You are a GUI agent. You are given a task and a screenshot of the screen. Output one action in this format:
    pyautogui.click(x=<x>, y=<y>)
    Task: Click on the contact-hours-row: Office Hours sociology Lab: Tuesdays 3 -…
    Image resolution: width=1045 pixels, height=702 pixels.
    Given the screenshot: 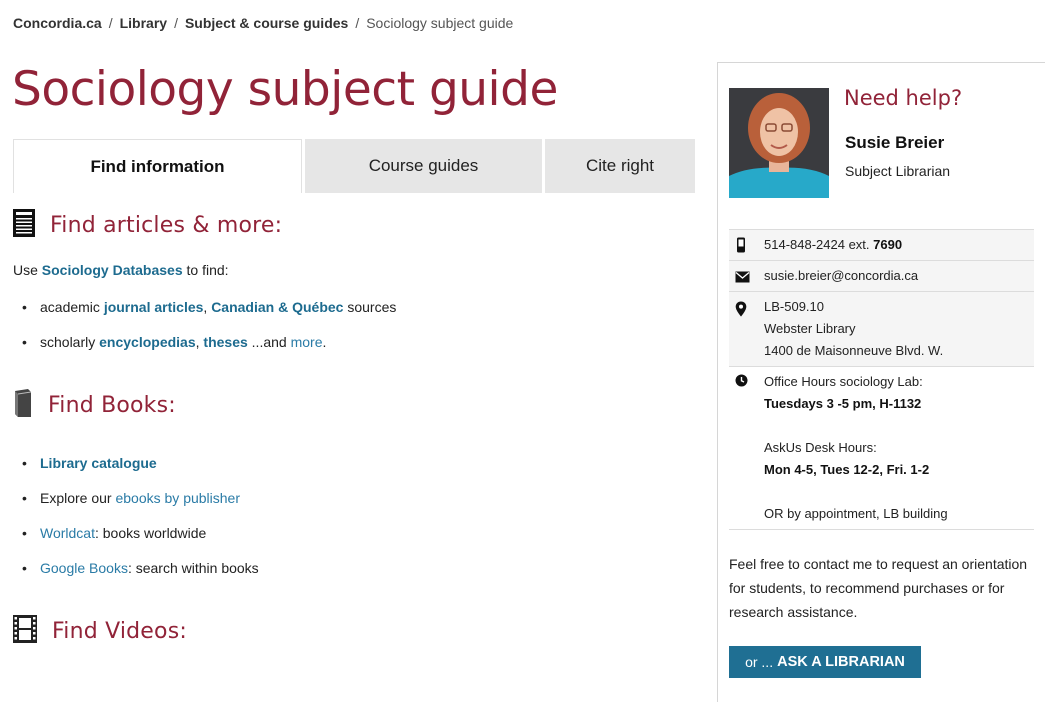 What is the action you would take?
    pyautogui.click(x=881, y=448)
    